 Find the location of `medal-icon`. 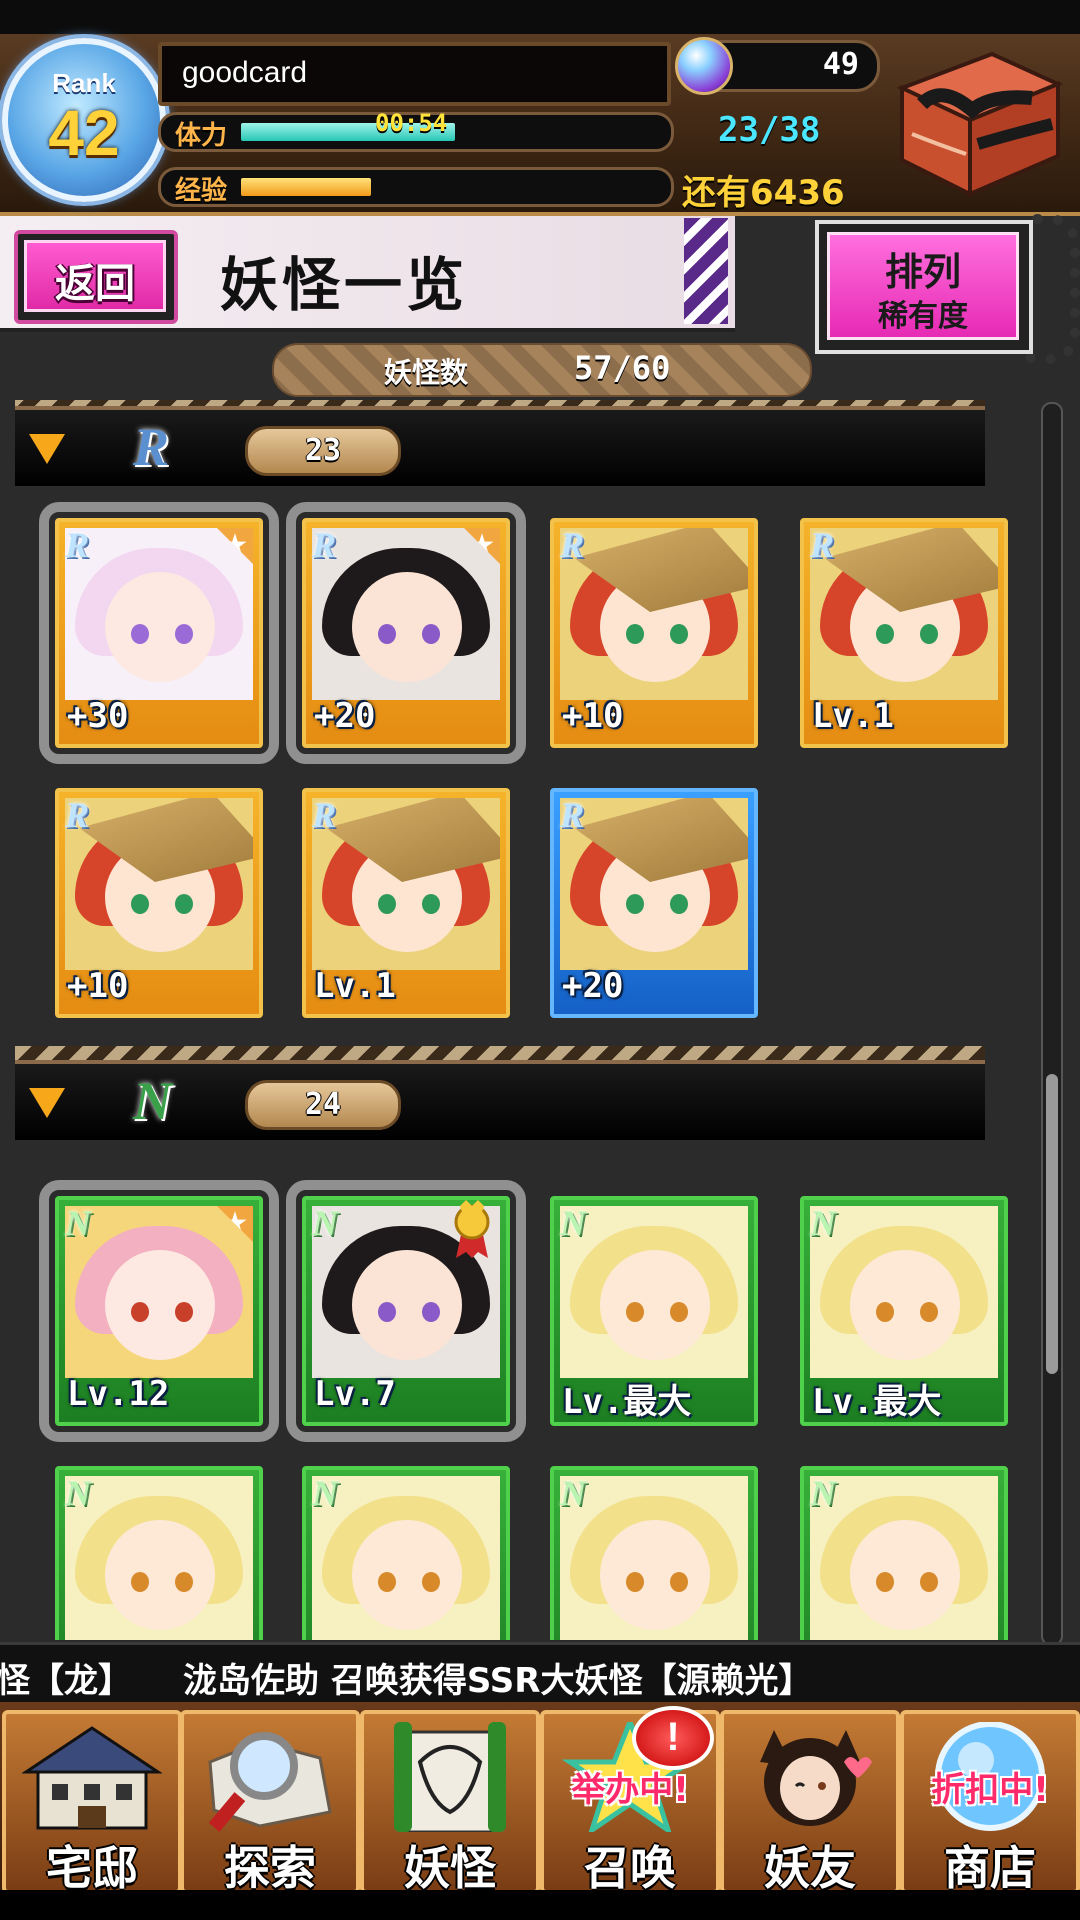

medal-icon is located at coordinates (472, 1229).